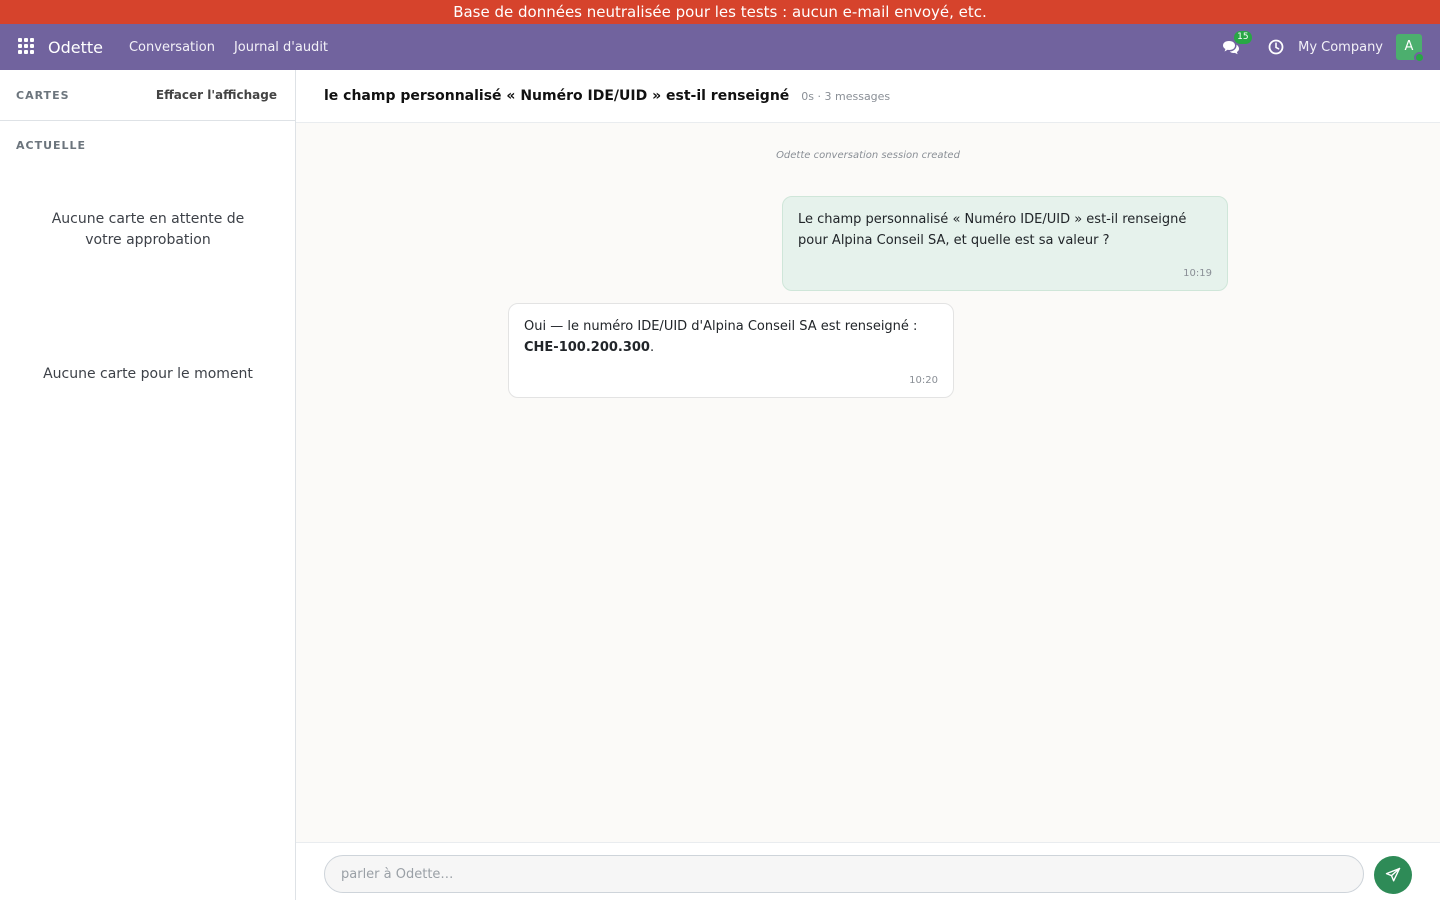  I want to click on sidebar-header: CARTES Effacer l'affichage, so click(147, 95).